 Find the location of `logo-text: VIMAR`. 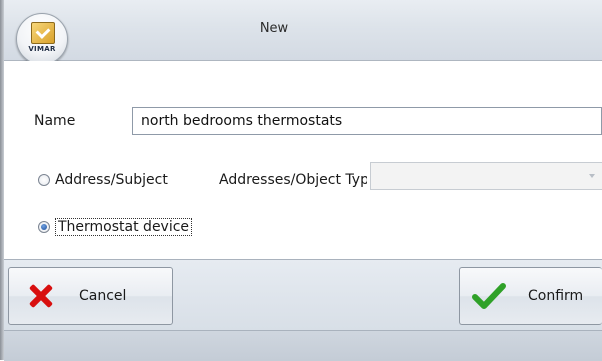

logo-text: VIMAR is located at coordinates (42, 49).